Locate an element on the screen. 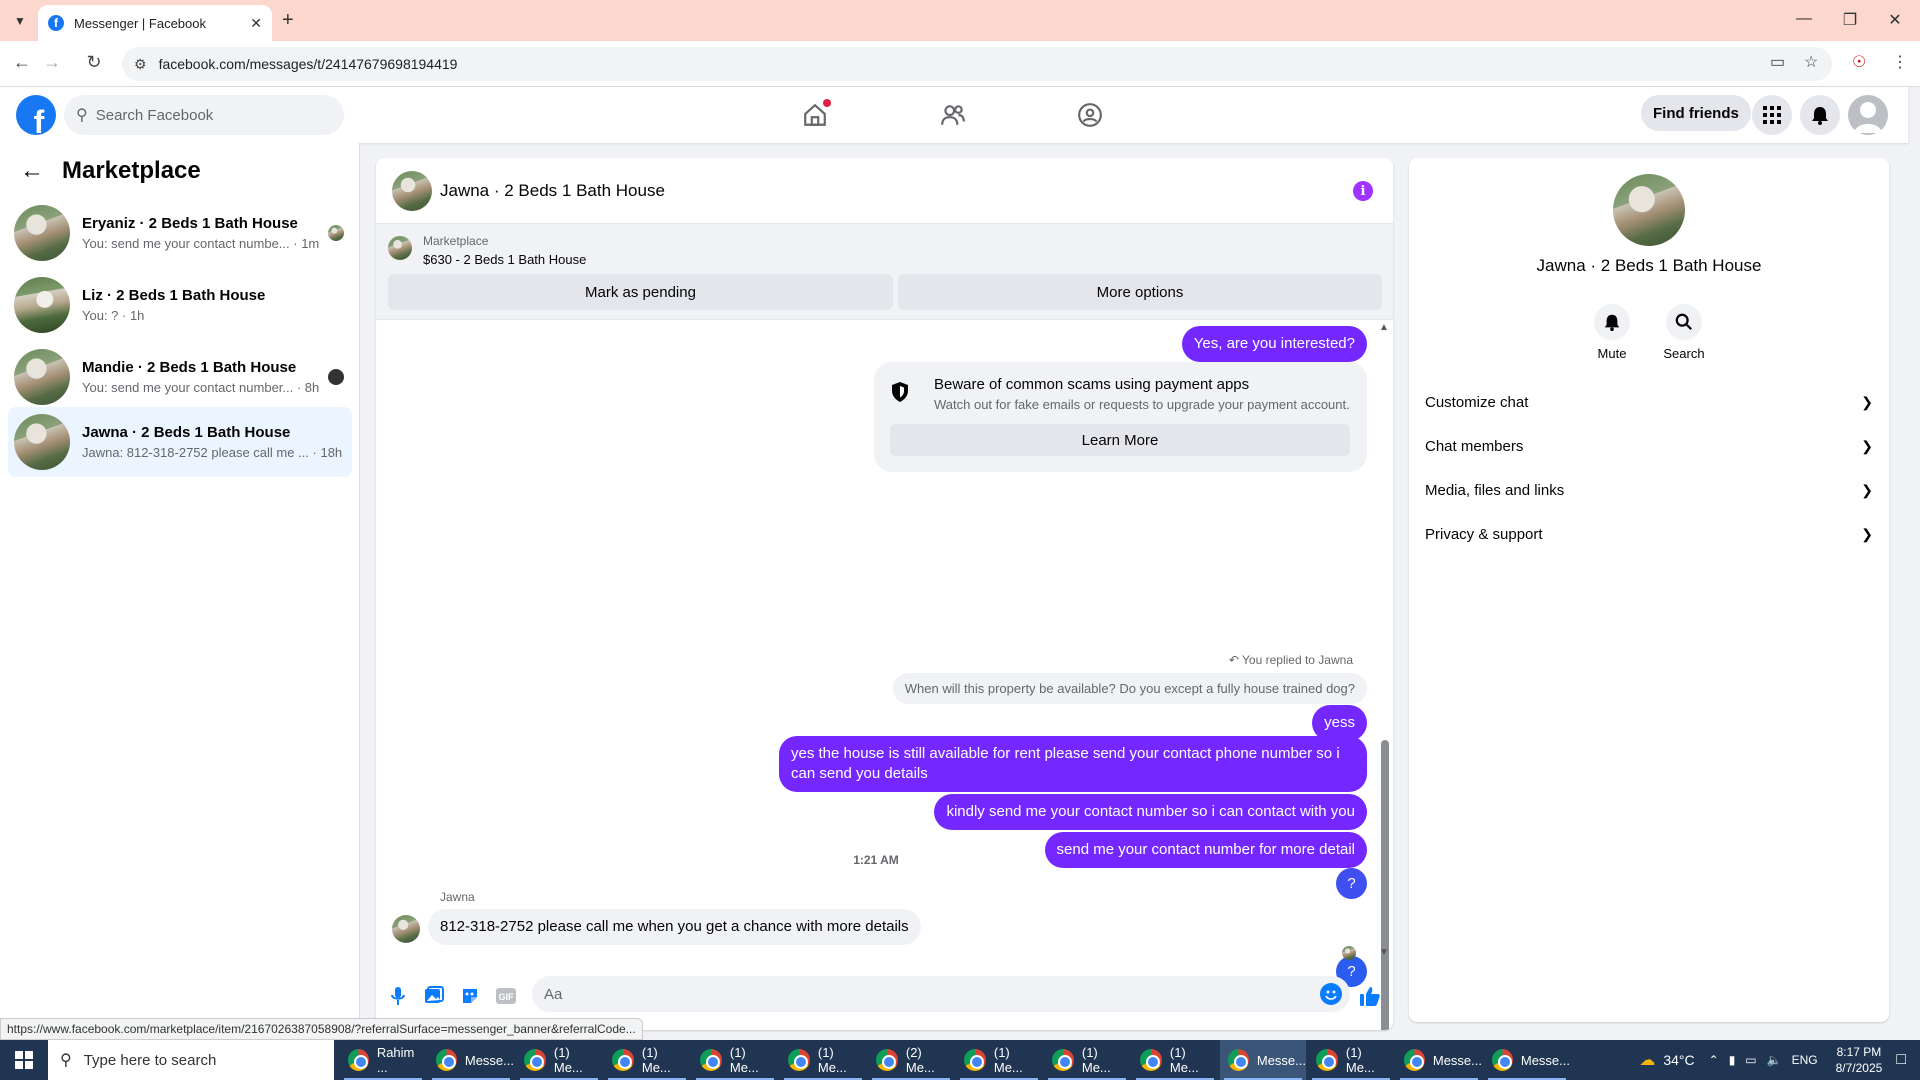 The image size is (1920, 1080). mute-action: Mute is located at coordinates (1612, 332).